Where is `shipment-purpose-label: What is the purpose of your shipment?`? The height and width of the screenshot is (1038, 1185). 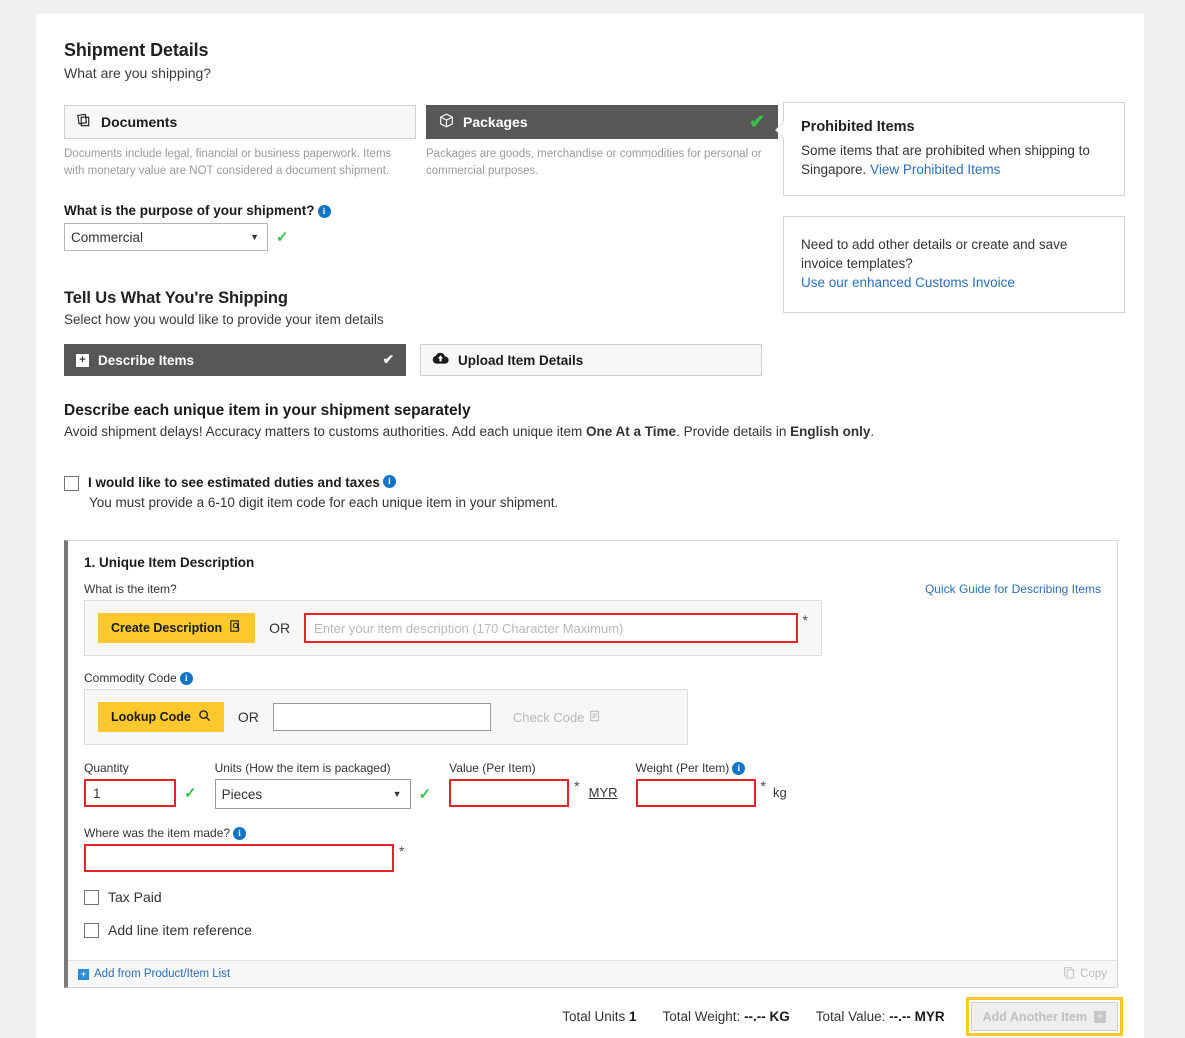 shipment-purpose-label: What is the purpose of your shipment? is located at coordinates (189, 211).